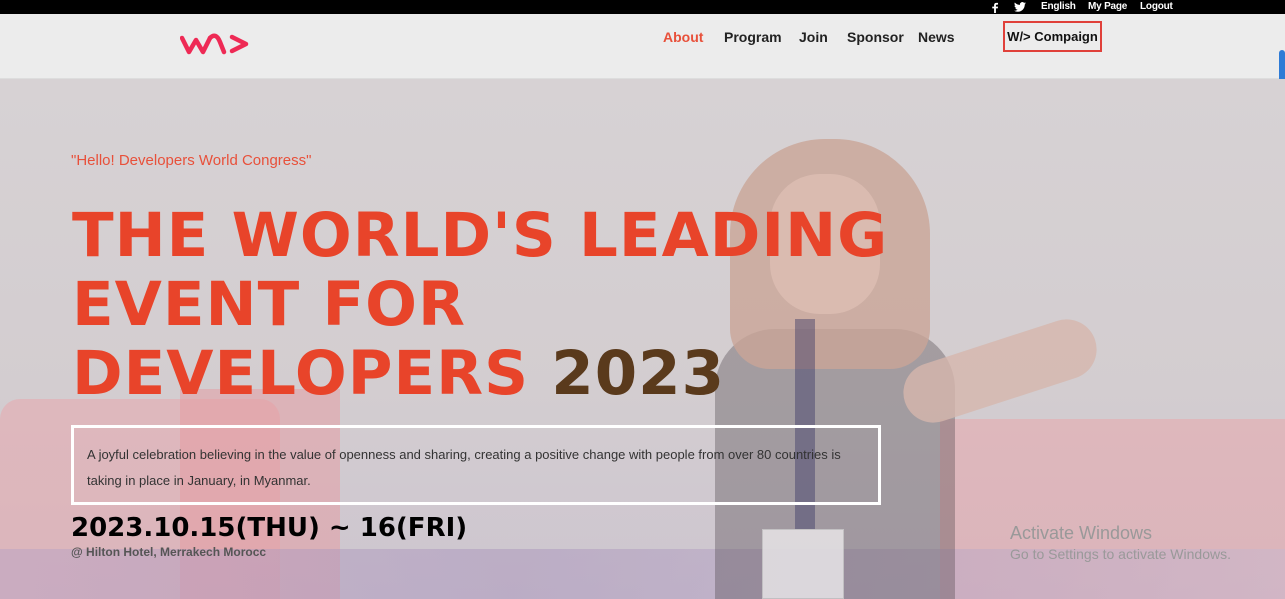  What do you see at coordinates (215, 44) in the screenshot?
I see `logo-icon` at bounding box center [215, 44].